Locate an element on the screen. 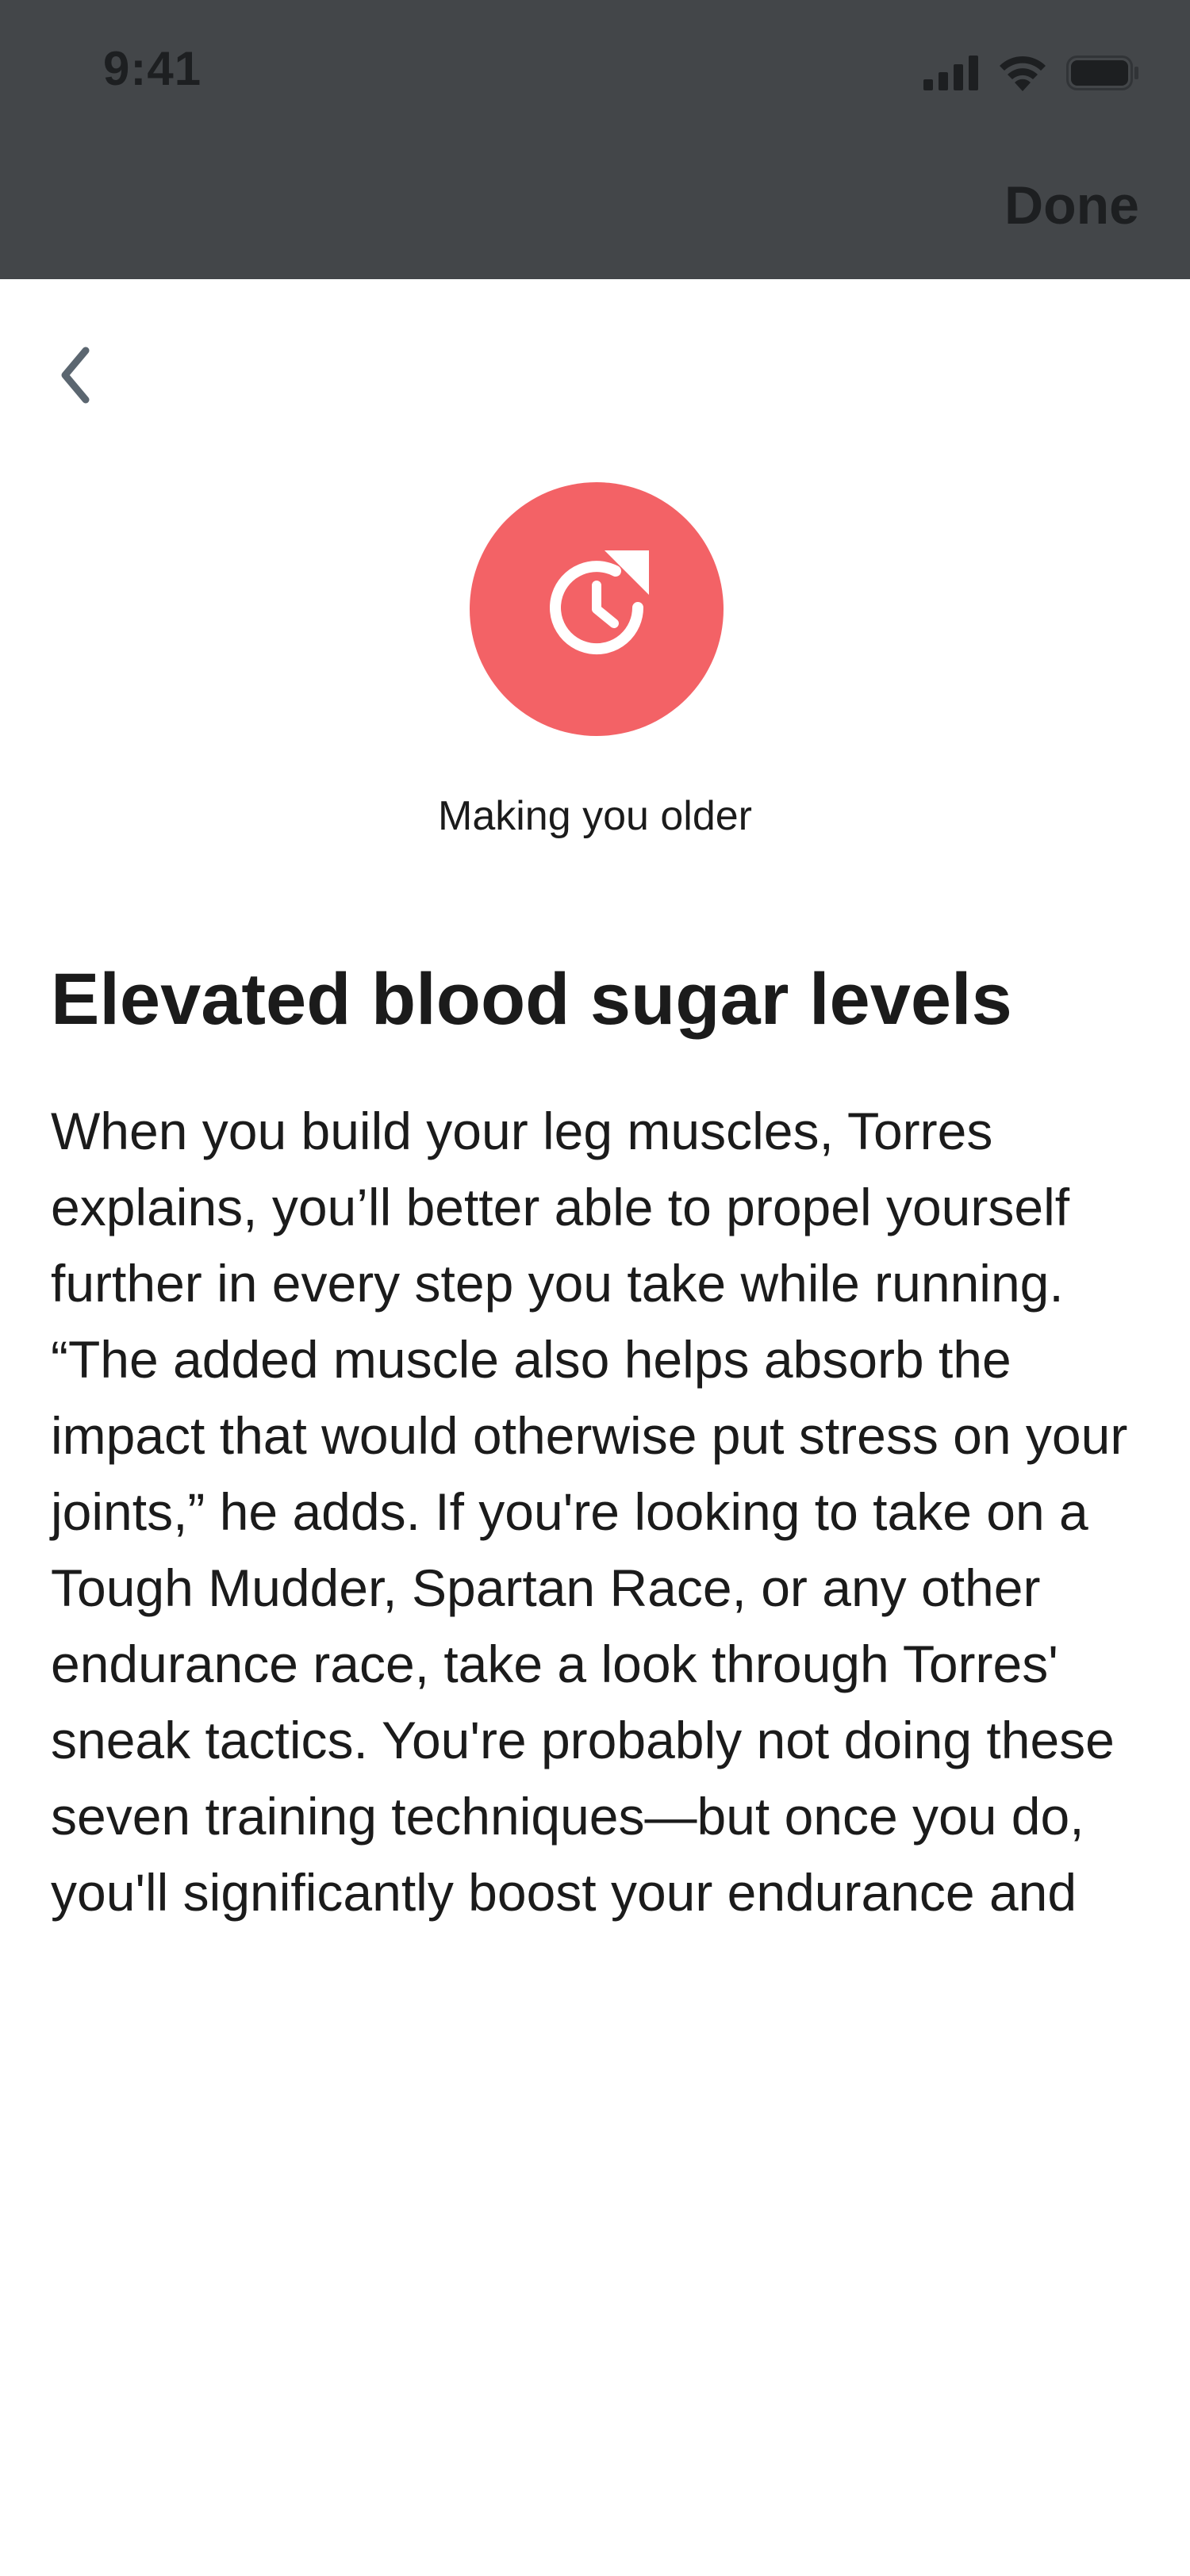  done-button: Done is located at coordinates (1071, 205).